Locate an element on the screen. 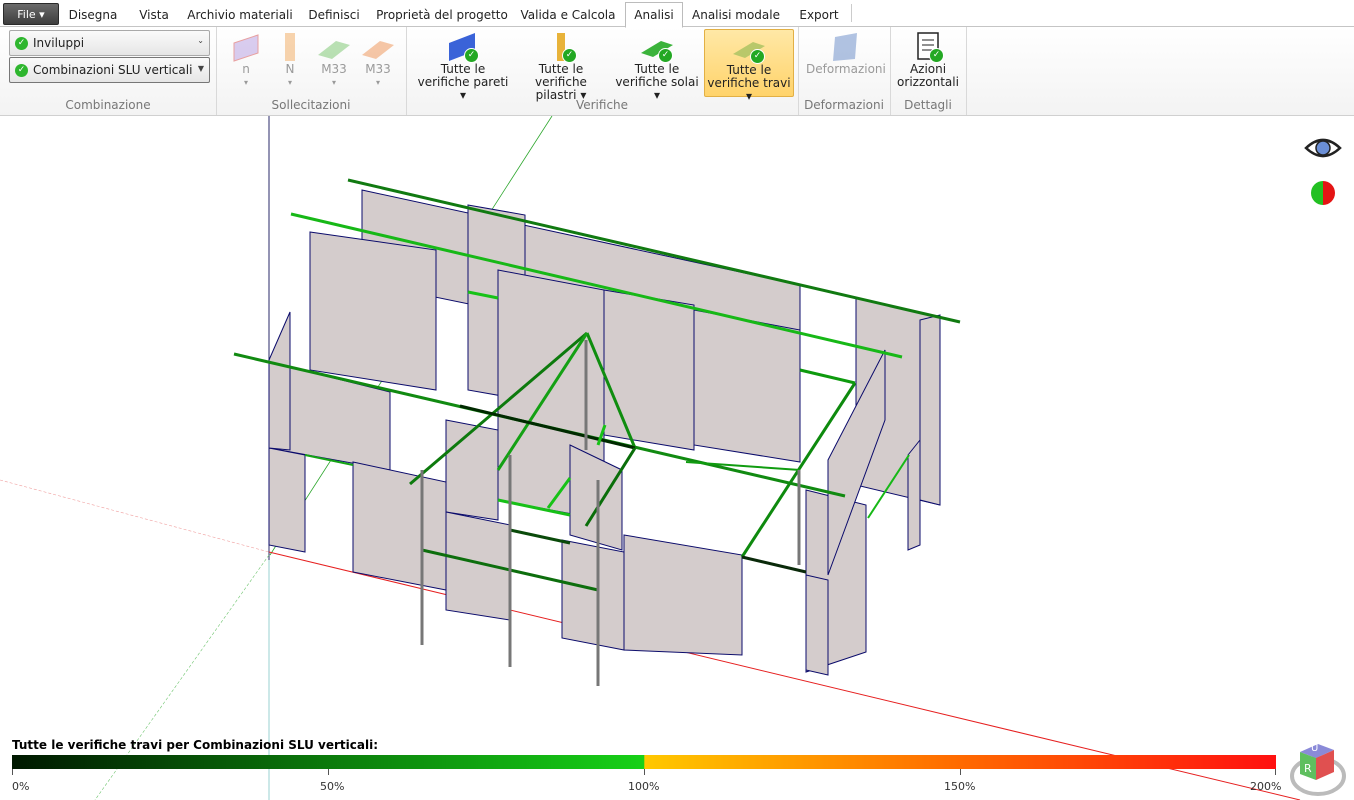 This screenshot has height=800, width=1354. legend-tick-150: 150% is located at coordinates (960, 786).